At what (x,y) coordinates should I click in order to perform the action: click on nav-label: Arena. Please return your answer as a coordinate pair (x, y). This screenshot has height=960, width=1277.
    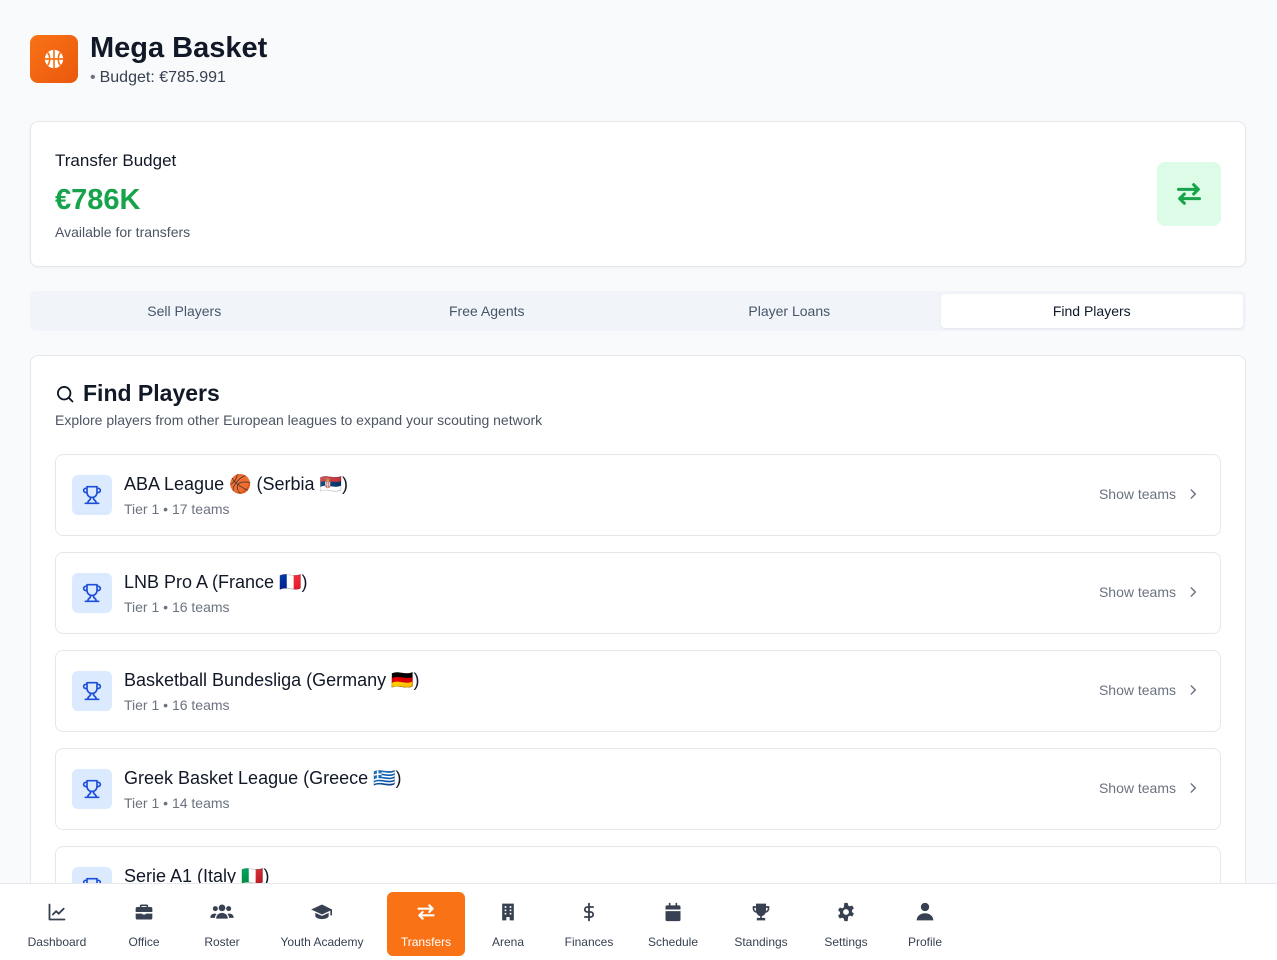
    Looking at the image, I should click on (508, 942).